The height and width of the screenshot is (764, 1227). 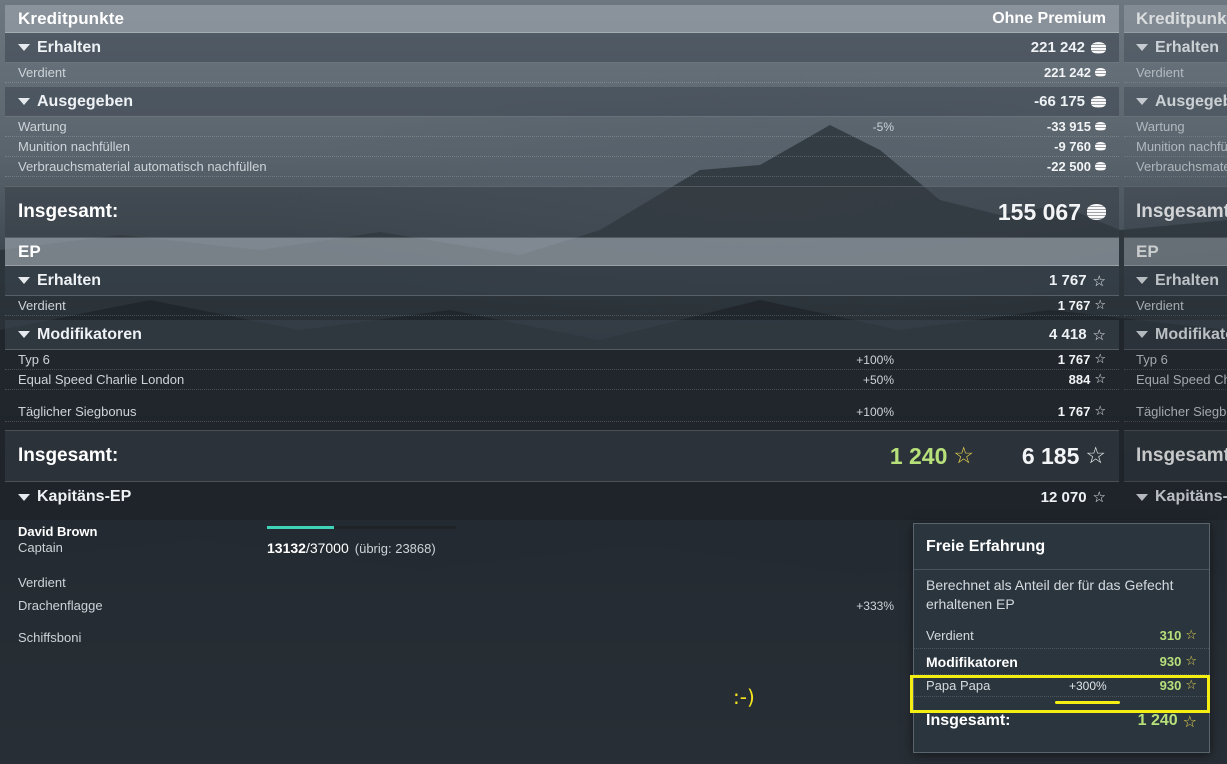 I want to click on ep-total-value: 6 185 ☆, so click(x=1063, y=456).